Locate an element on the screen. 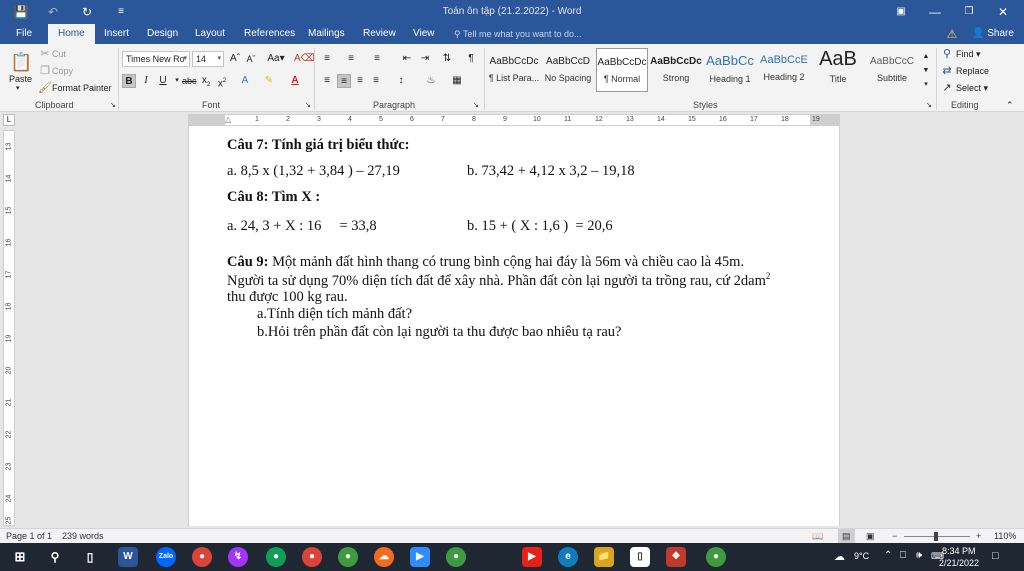 The image size is (1024, 571). style-no-spacing: AaBbCcD No Spacing is located at coordinates (568, 70).